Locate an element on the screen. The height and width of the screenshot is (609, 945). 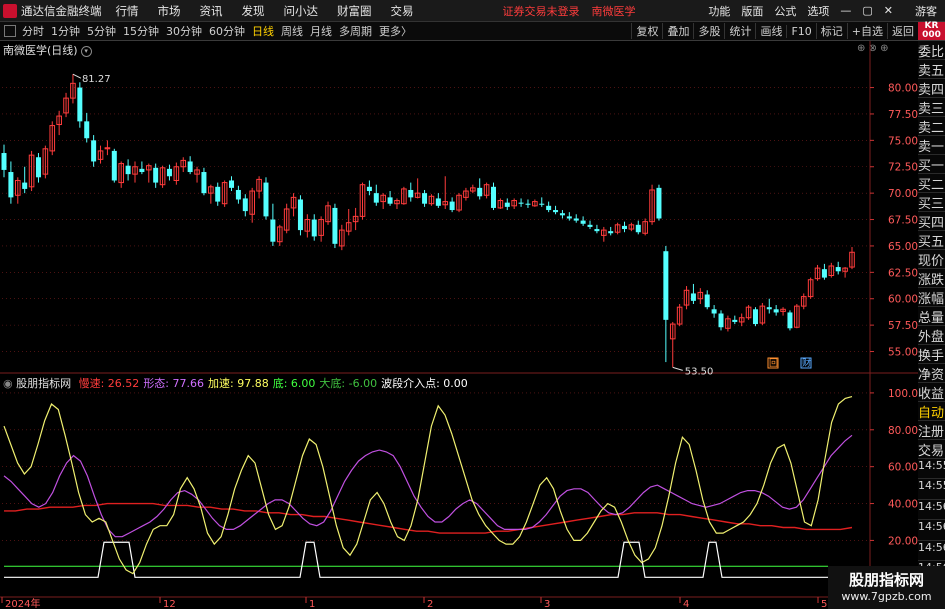
side-panel-item: 卖三 is located at coordinates (931, 107).